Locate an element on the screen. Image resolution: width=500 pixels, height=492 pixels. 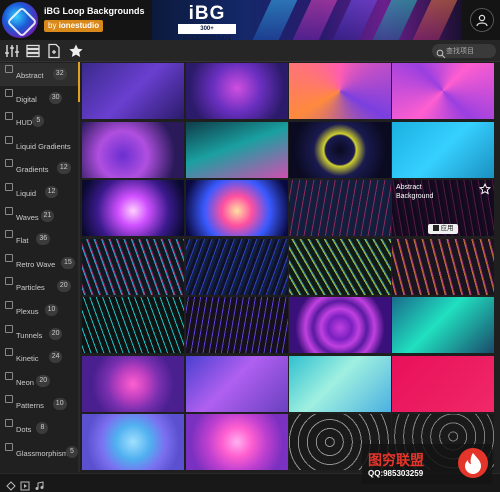
sidebar-item-label: Plexus is located at coordinates (27, 311).